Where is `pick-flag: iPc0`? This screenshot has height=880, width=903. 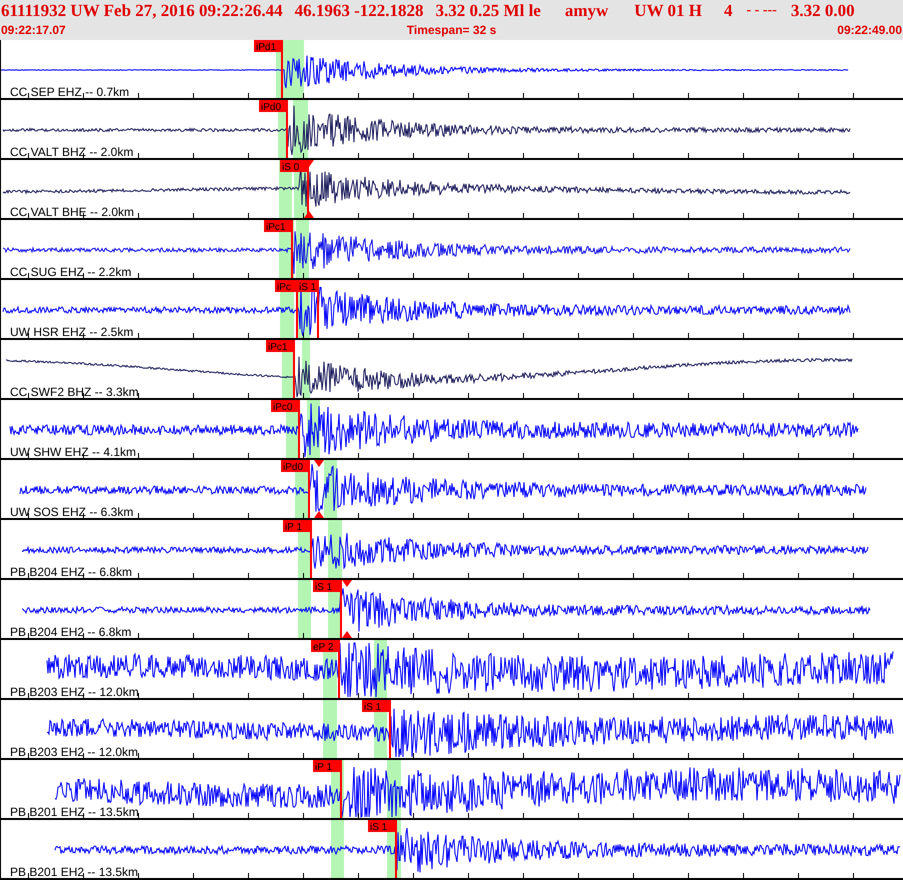
pick-flag: iPc0 is located at coordinates (285, 406).